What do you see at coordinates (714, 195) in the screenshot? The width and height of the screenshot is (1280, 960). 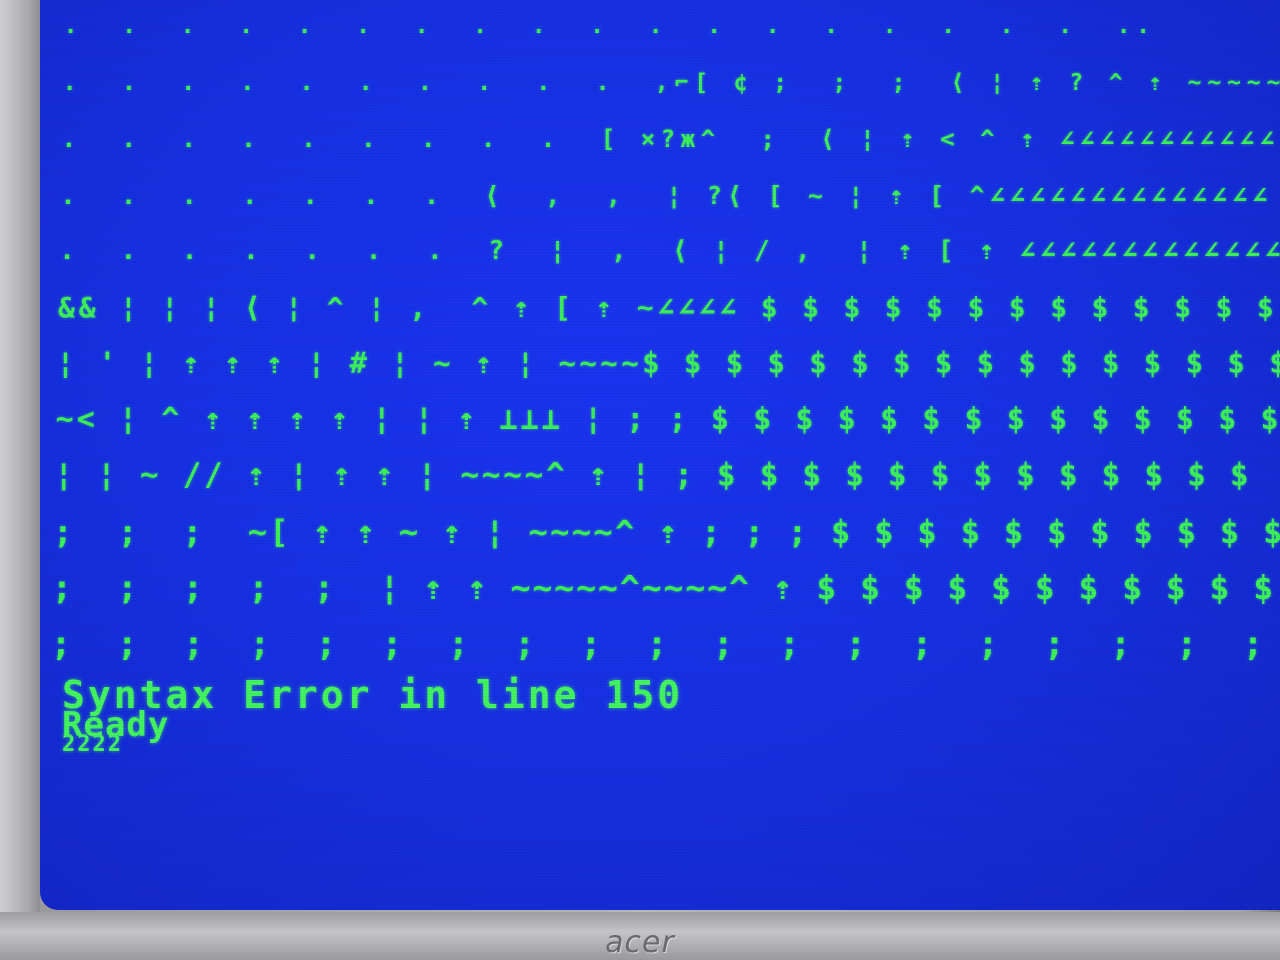 I see `screen-glyph: ?` at bounding box center [714, 195].